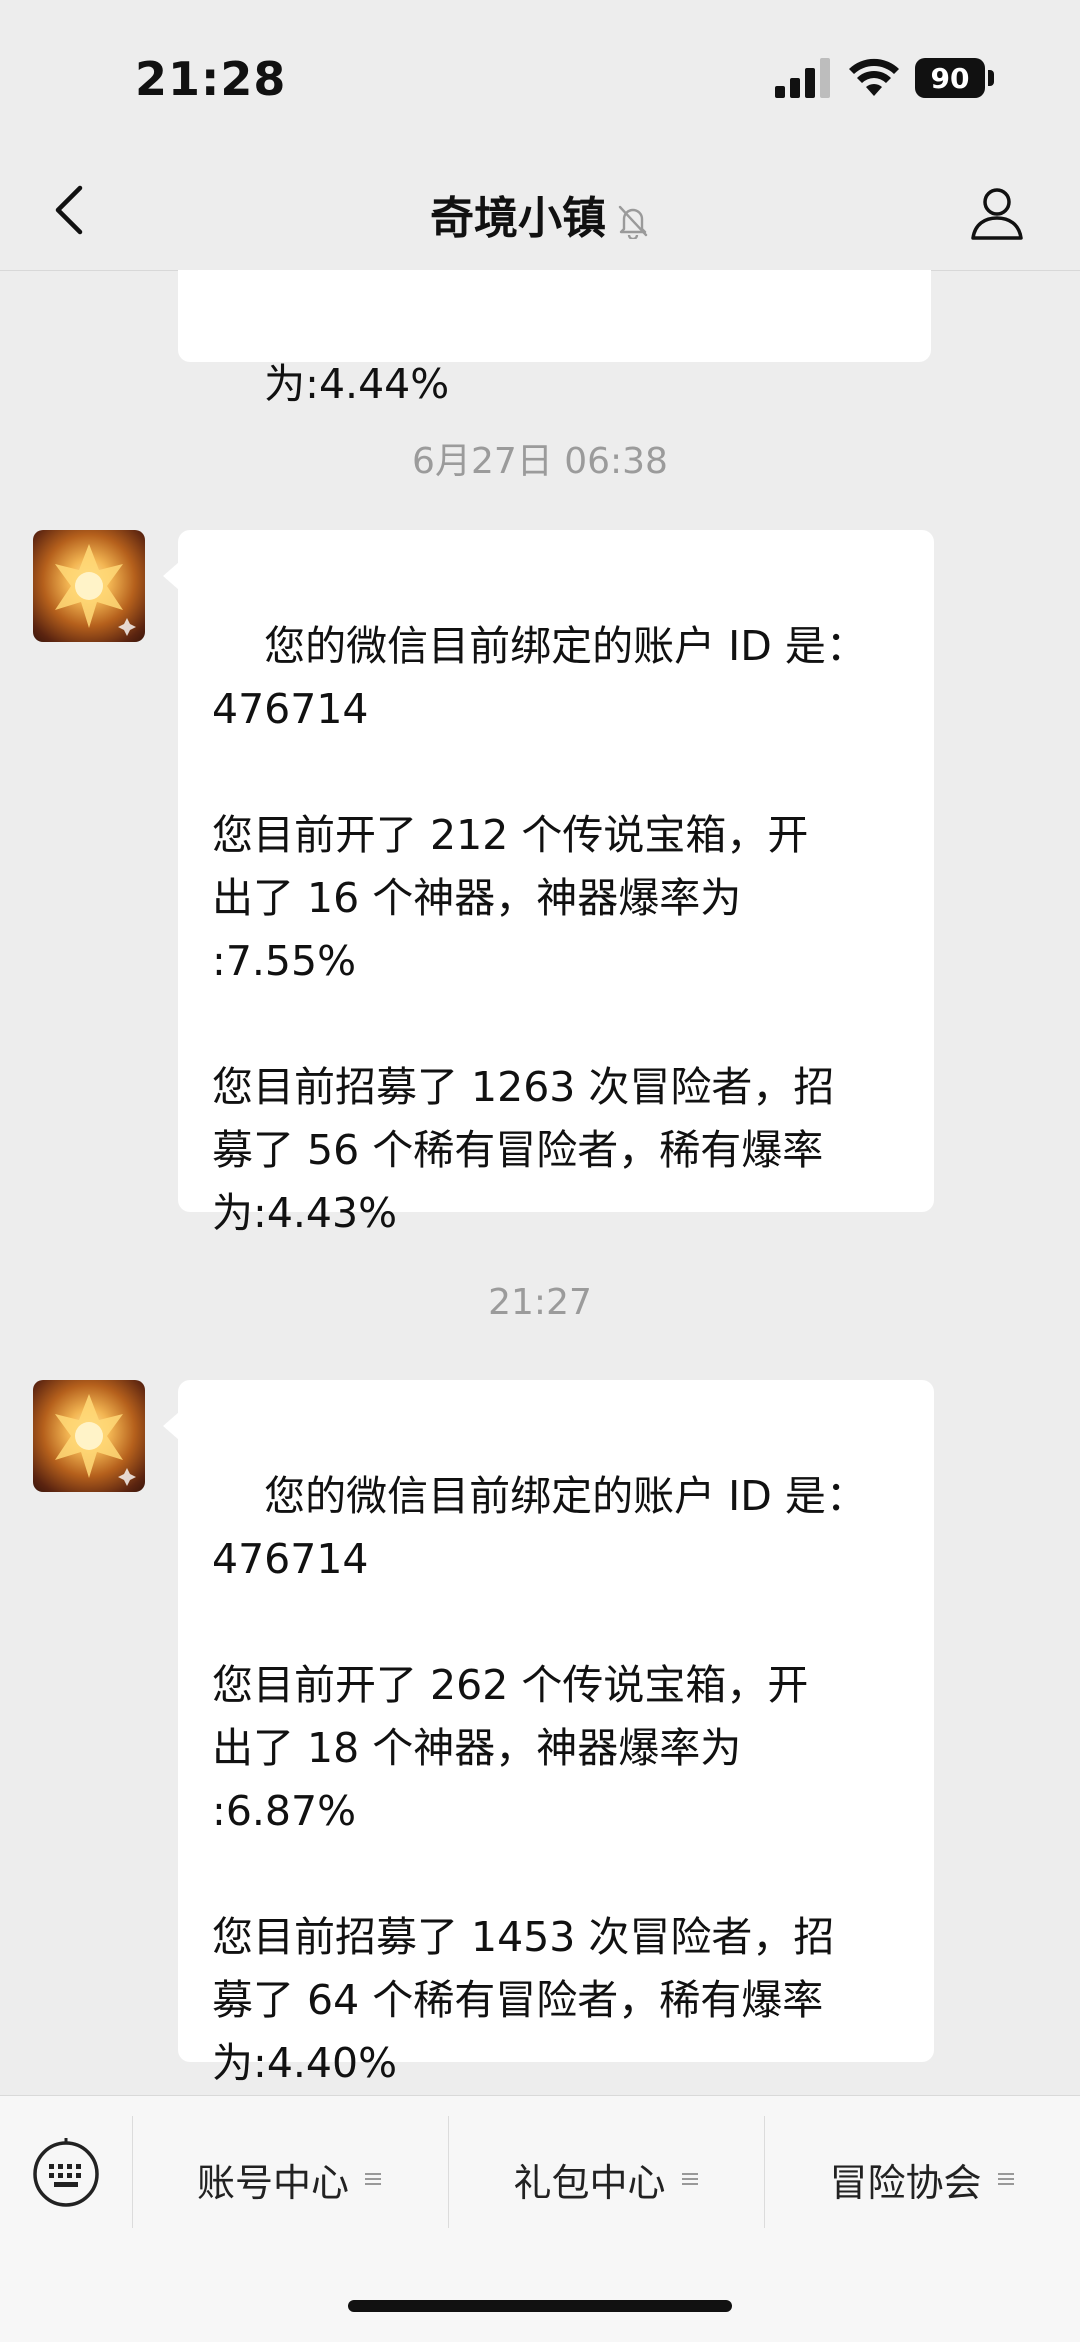 Image resolution: width=1080 pixels, height=2342 pixels. I want to click on keyboard-icon, so click(66, 2174).